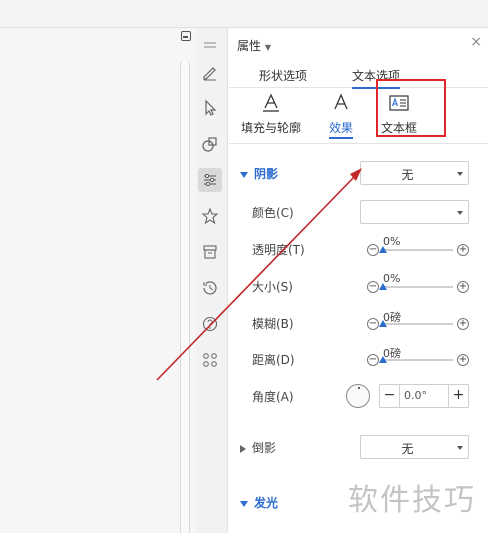  I want to click on shadow-color-label: 颜色(C), so click(273, 213).